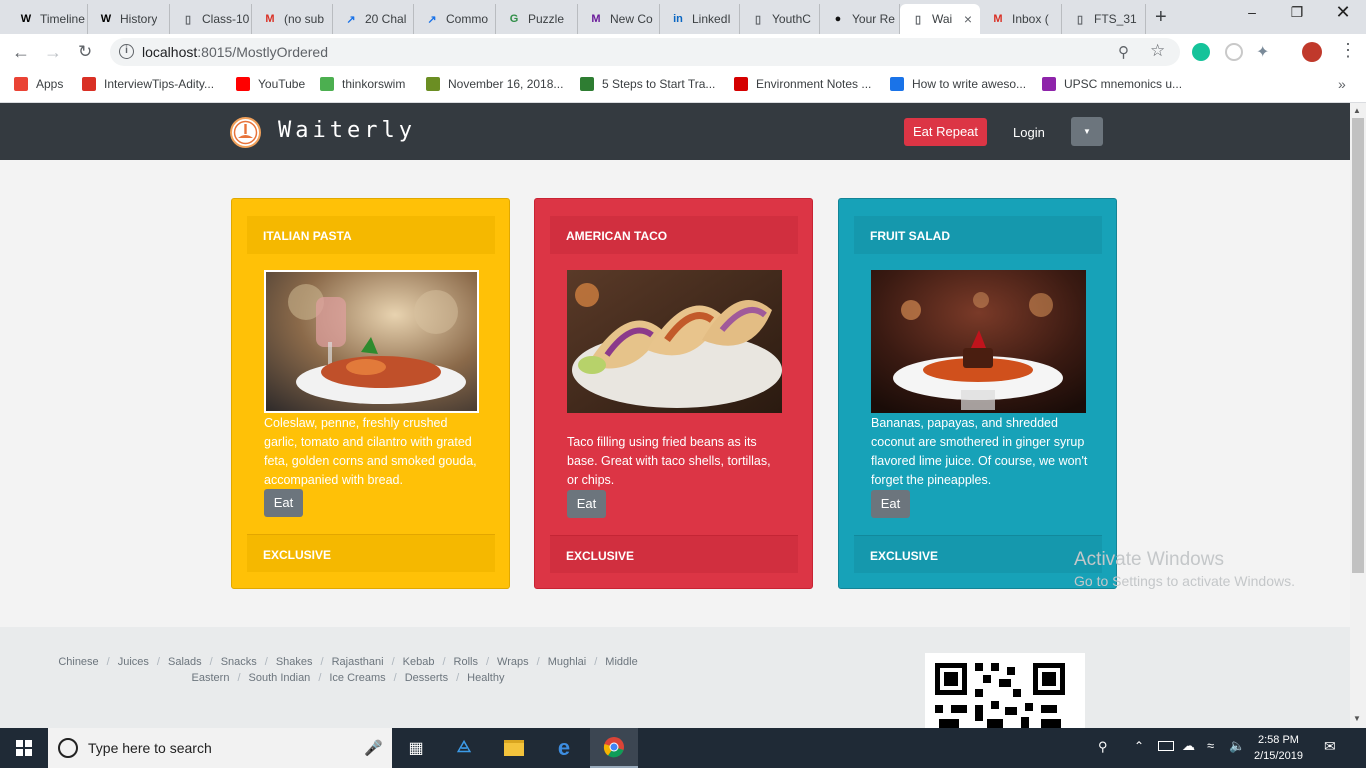 The image size is (1366, 768). I want to click on card-footer: EXCLUSIVE, so click(674, 554).